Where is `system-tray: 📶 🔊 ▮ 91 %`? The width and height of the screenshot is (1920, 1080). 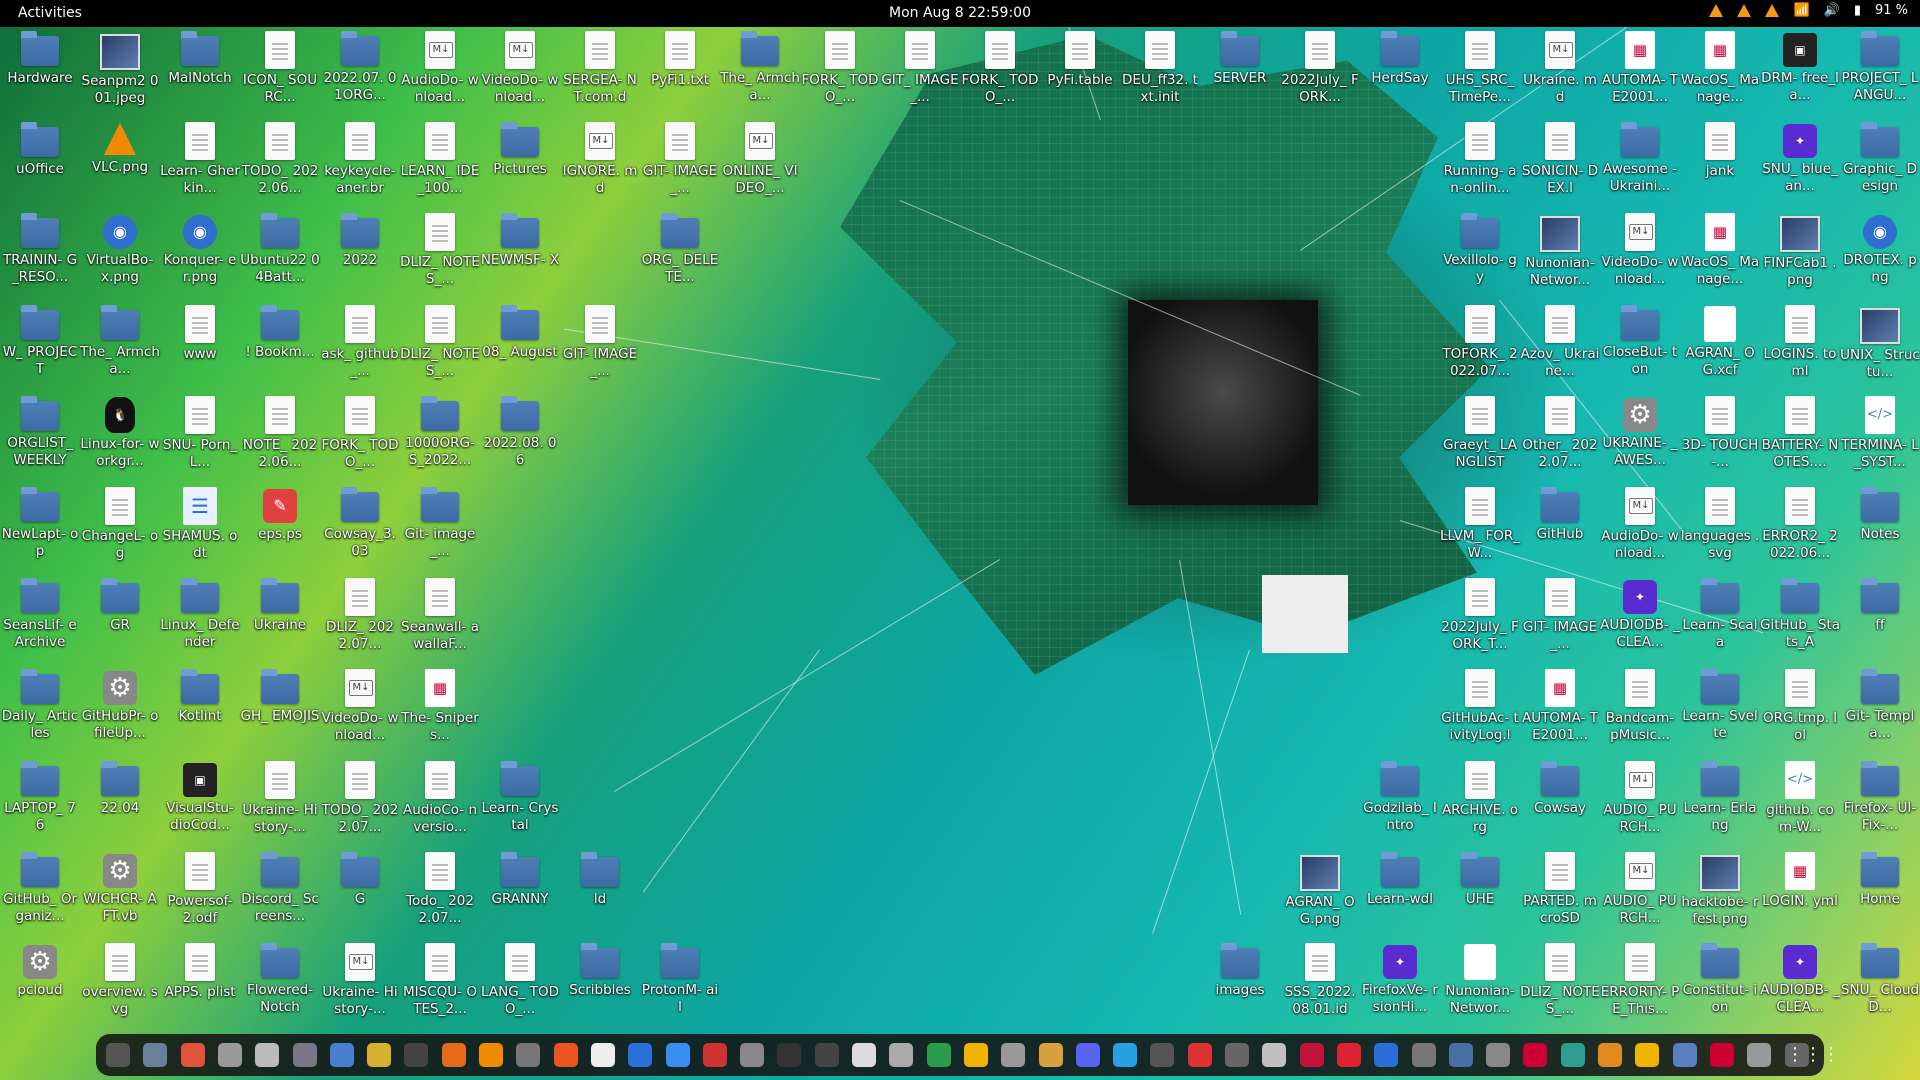
system-tray: 📶 🔊 ▮ 91 % is located at coordinates (1808, 10).